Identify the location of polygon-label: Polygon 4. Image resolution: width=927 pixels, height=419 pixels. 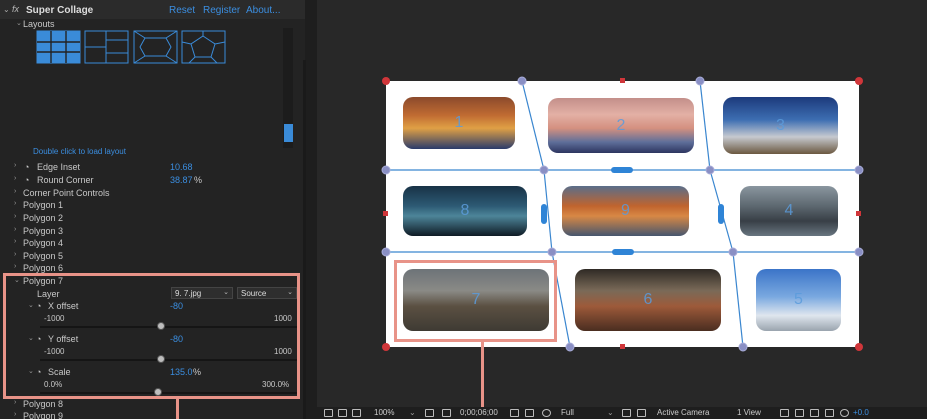
(43, 243).